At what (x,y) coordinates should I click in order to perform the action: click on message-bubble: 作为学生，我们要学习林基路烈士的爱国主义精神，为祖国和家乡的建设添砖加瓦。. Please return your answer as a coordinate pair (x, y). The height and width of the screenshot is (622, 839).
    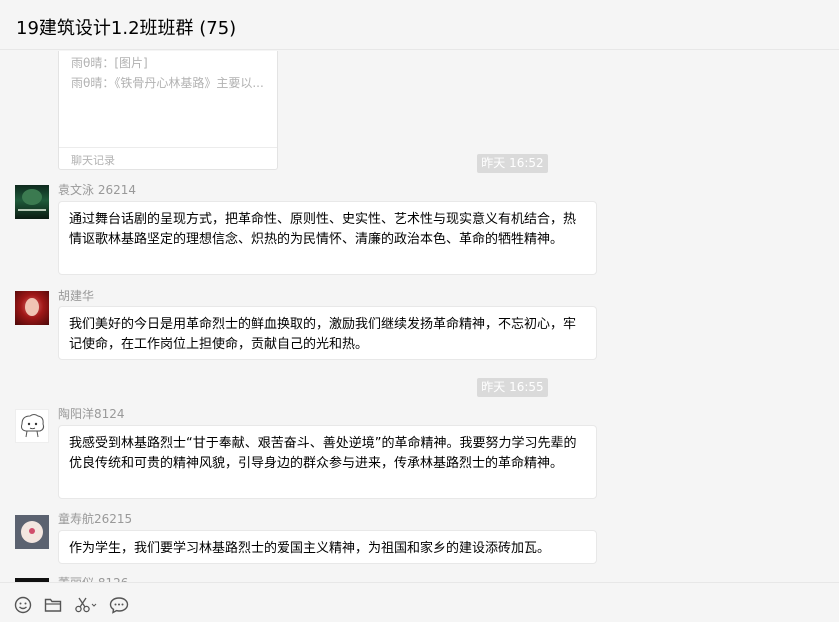
    Looking at the image, I should click on (327, 547).